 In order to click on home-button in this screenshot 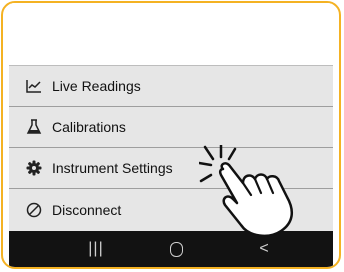, I will do `click(176, 249)`.